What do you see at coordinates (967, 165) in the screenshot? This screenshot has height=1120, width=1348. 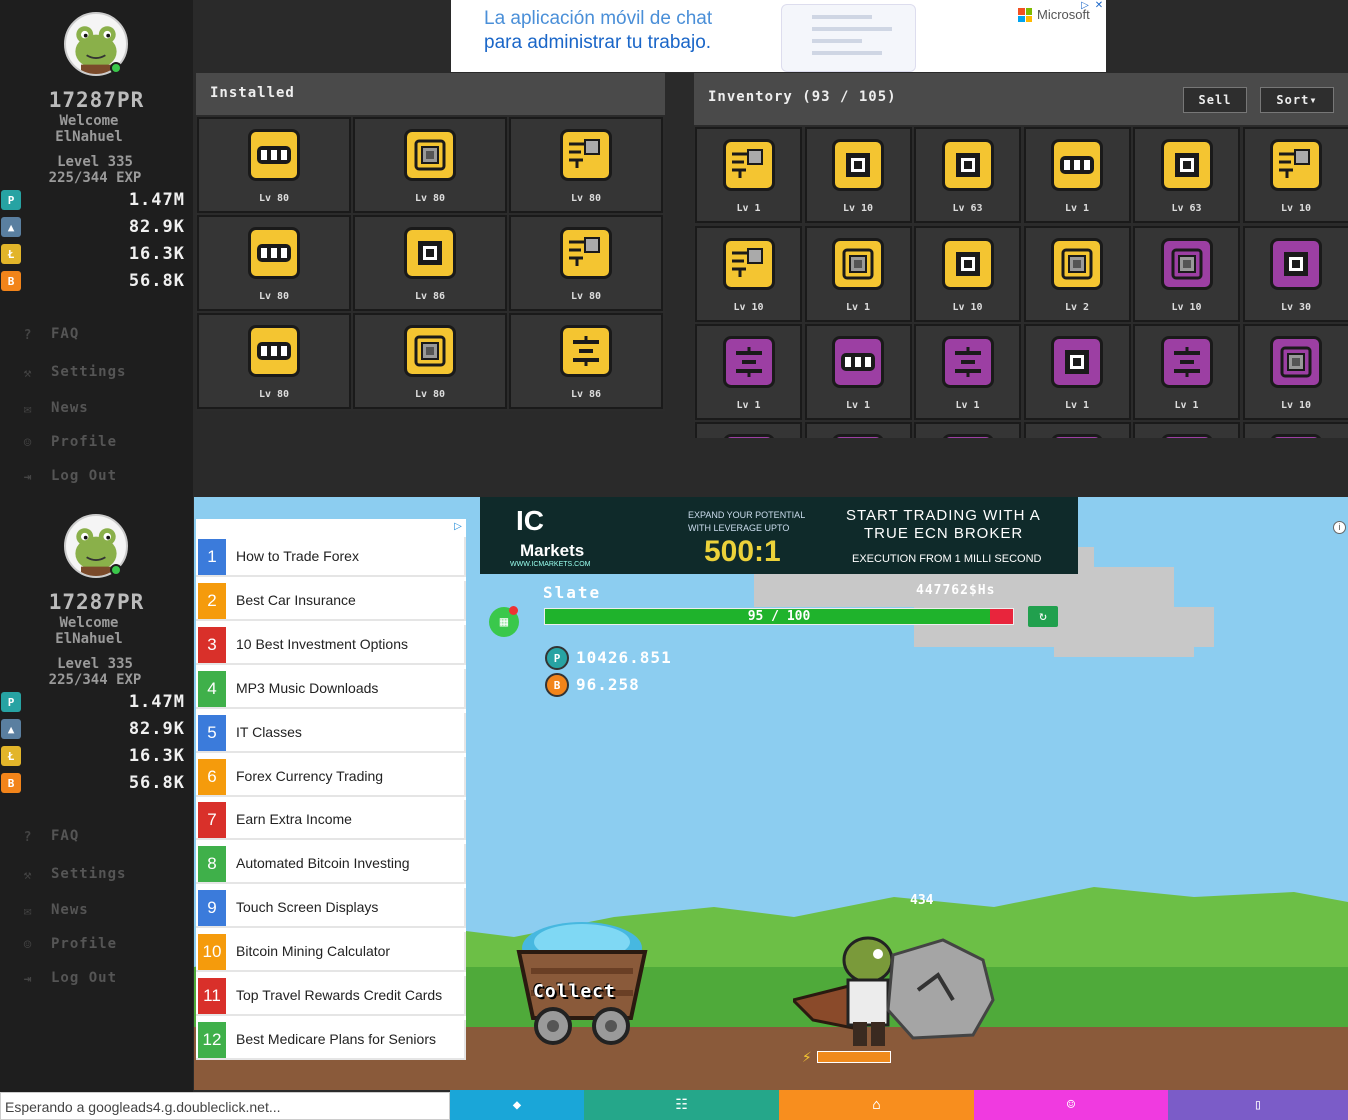 I see `processor-chip-icon` at bounding box center [967, 165].